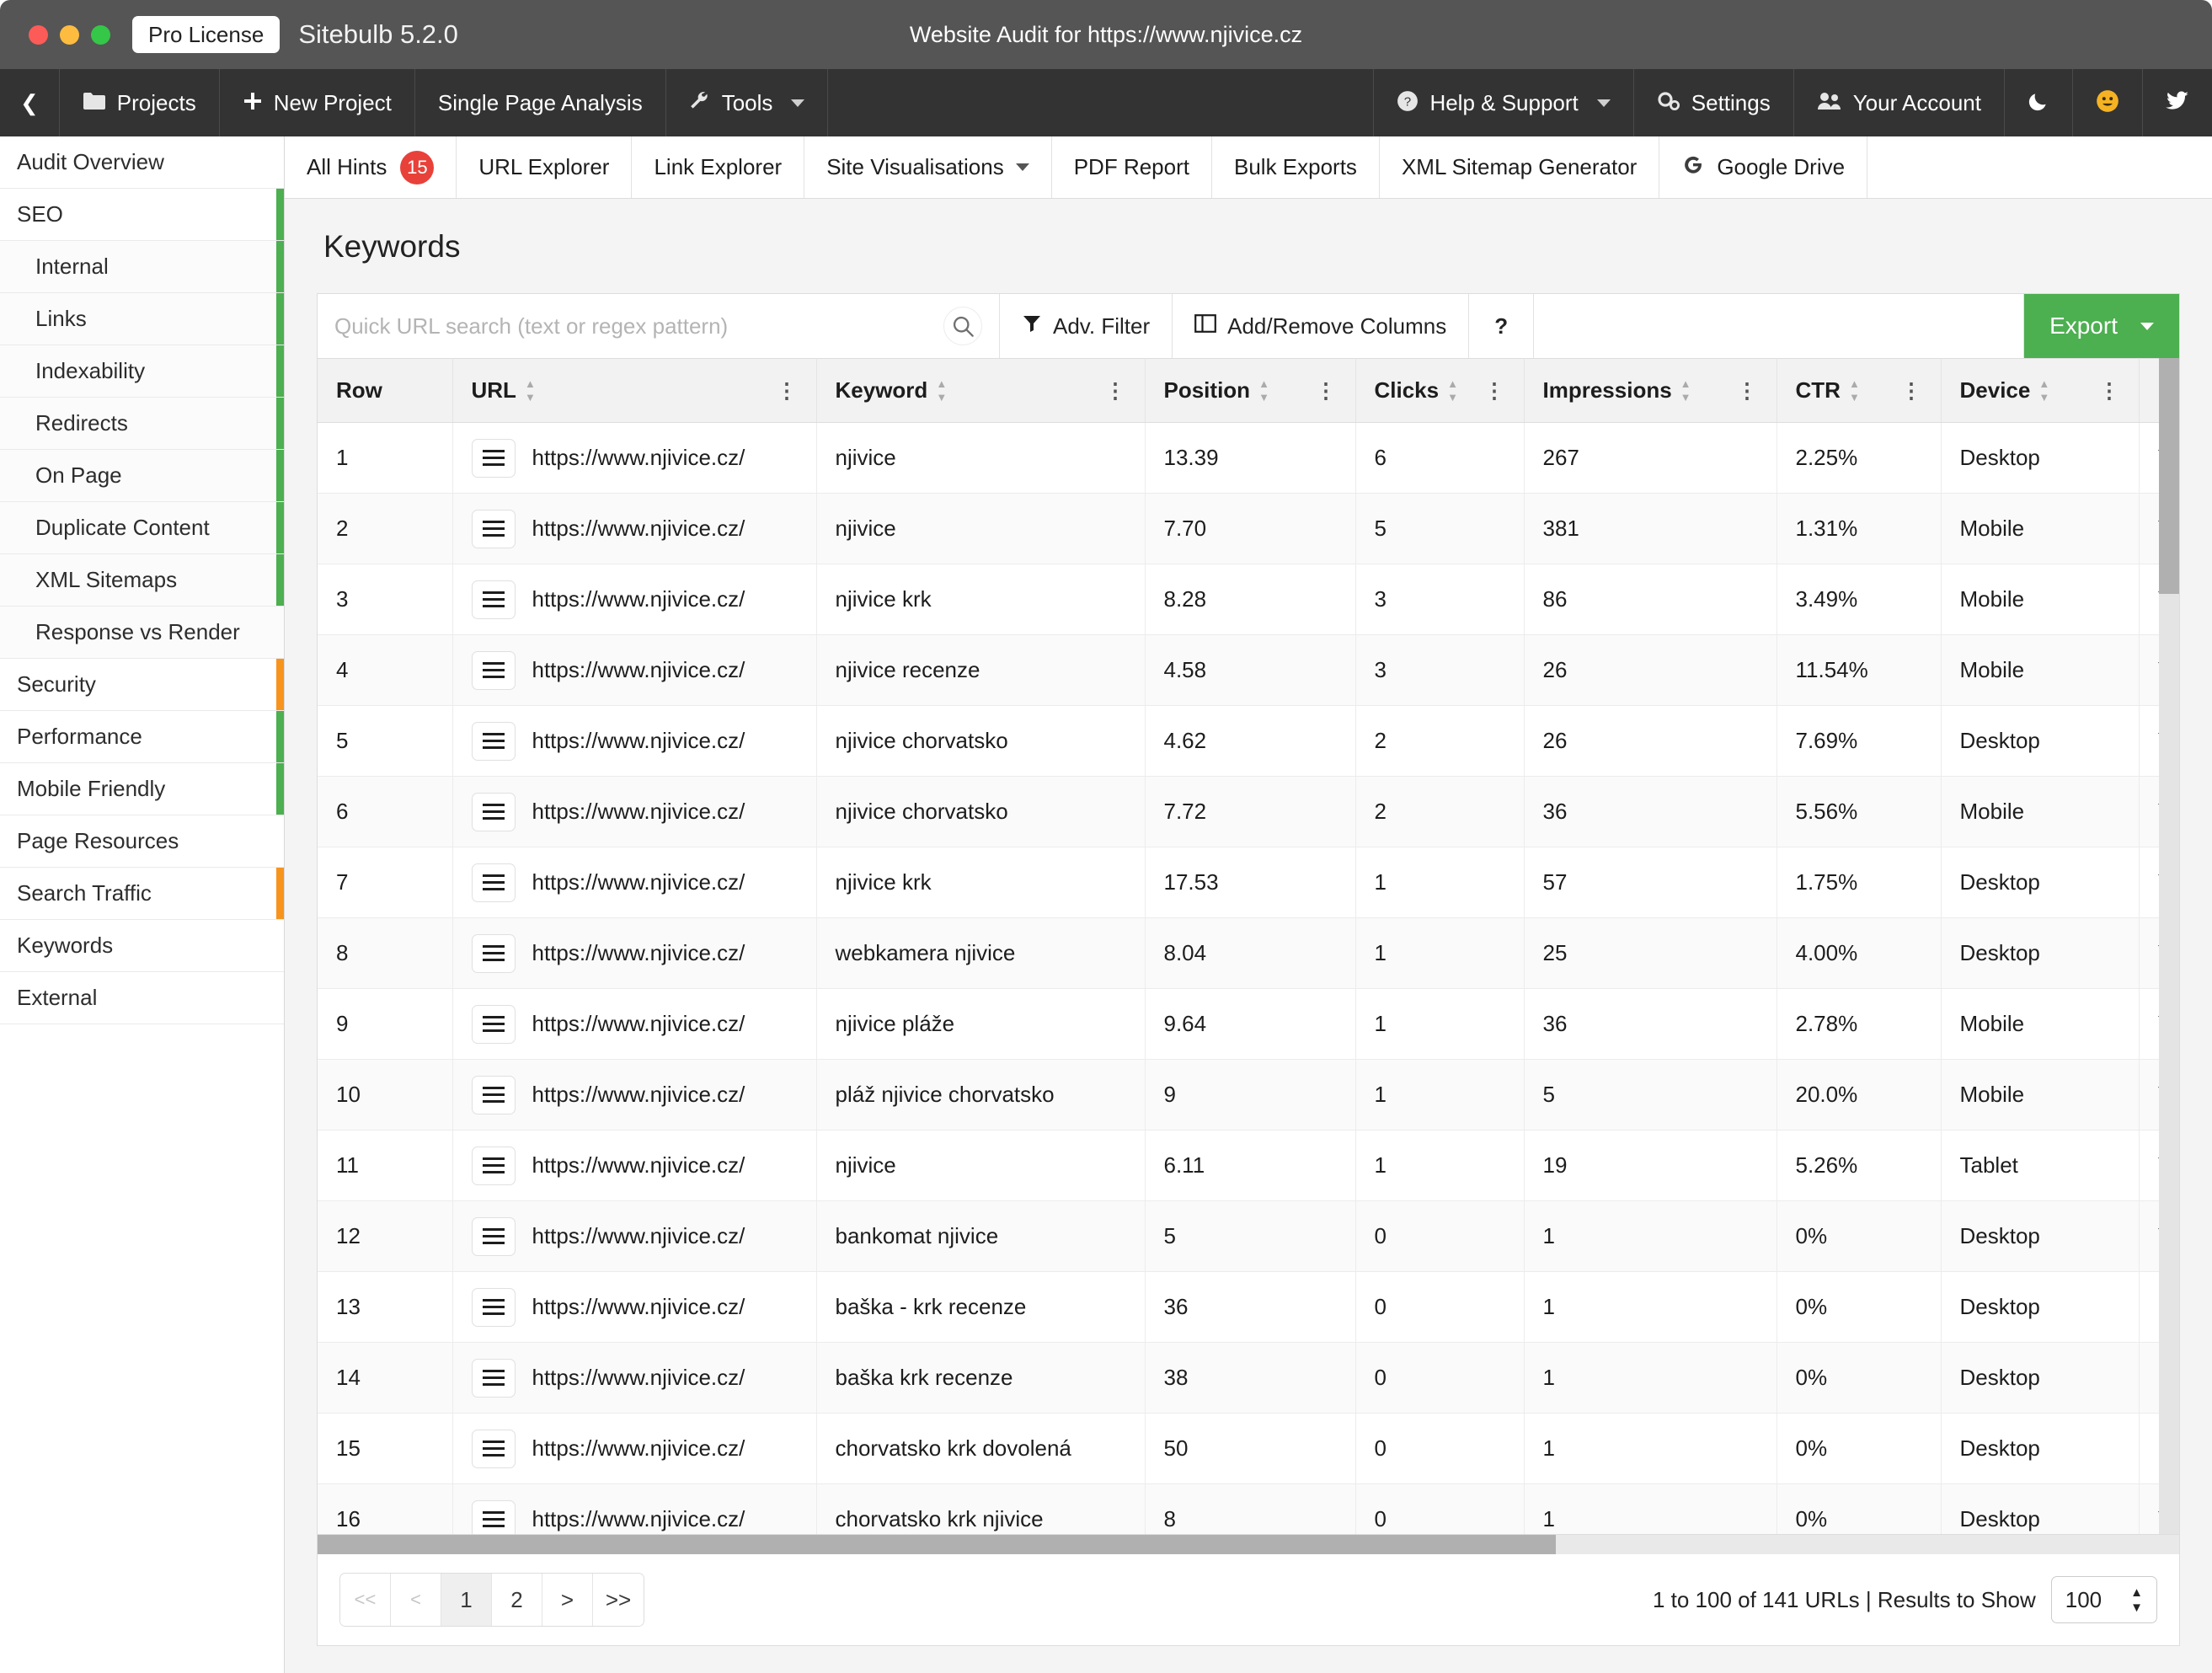 This screenshot has height=1673, width=2212. Describe the element at coordinates (545, 167) in the screenshot. I see `tab-url-explorer: URL Explorer` at that location.